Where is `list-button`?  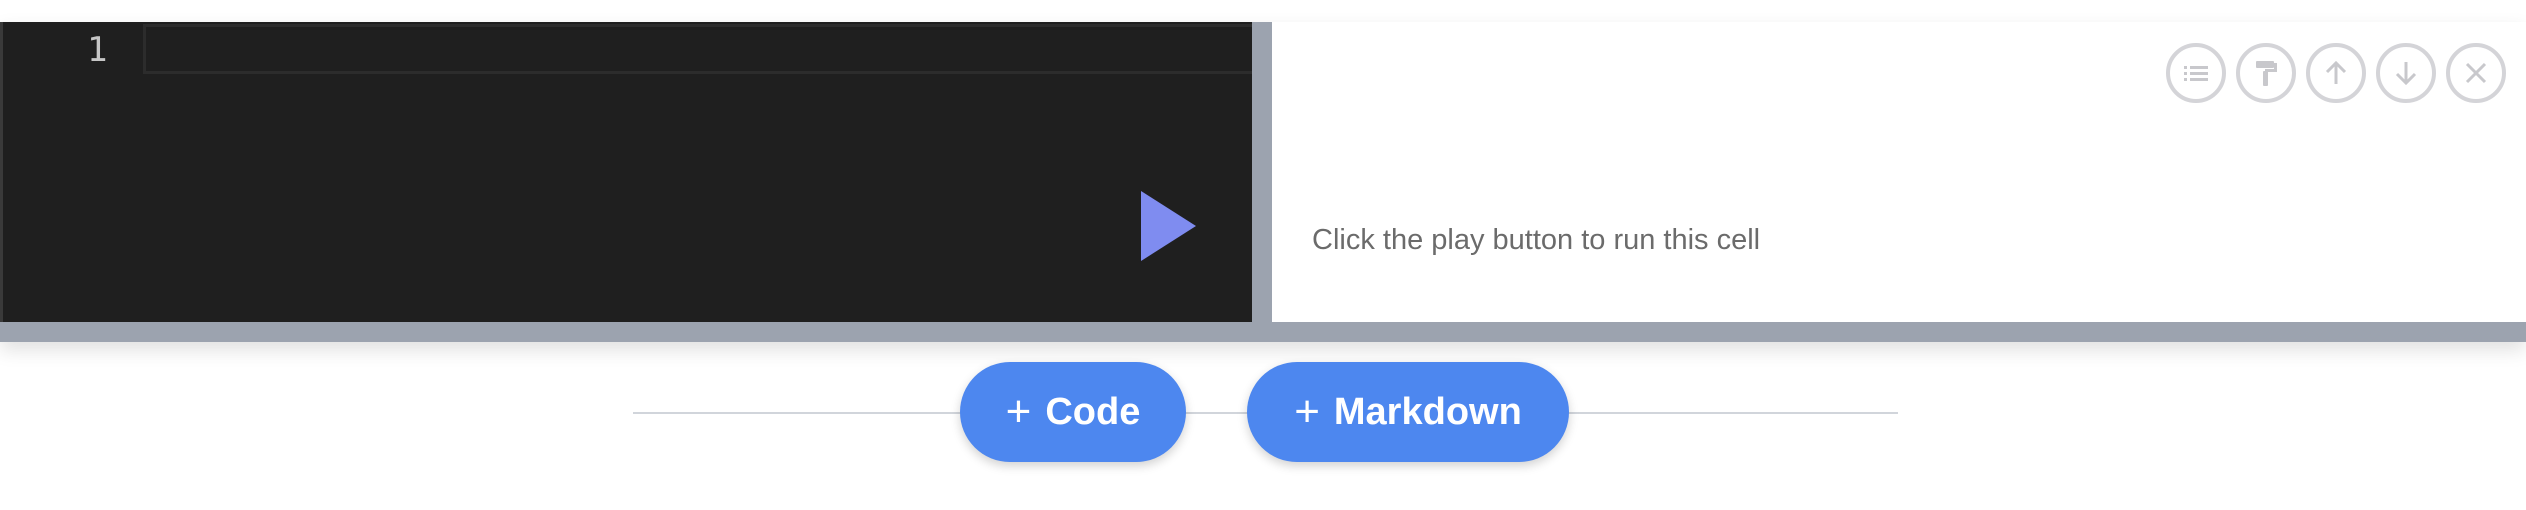 list-button is located at coordinates (2196, 73).